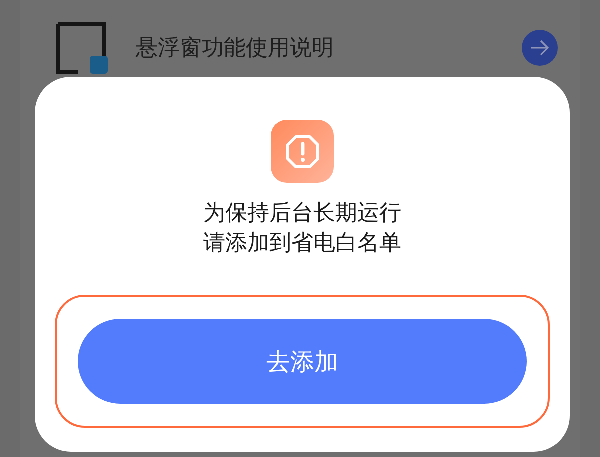  I want to click on warning-icon, so click(302, 151).